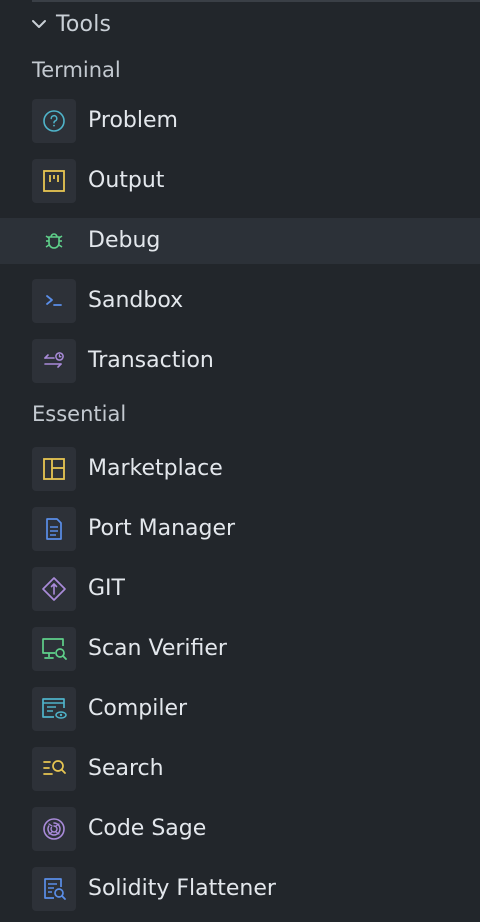  I want to click on tool-item-marketplace: Marketplace, so click(240, 469).